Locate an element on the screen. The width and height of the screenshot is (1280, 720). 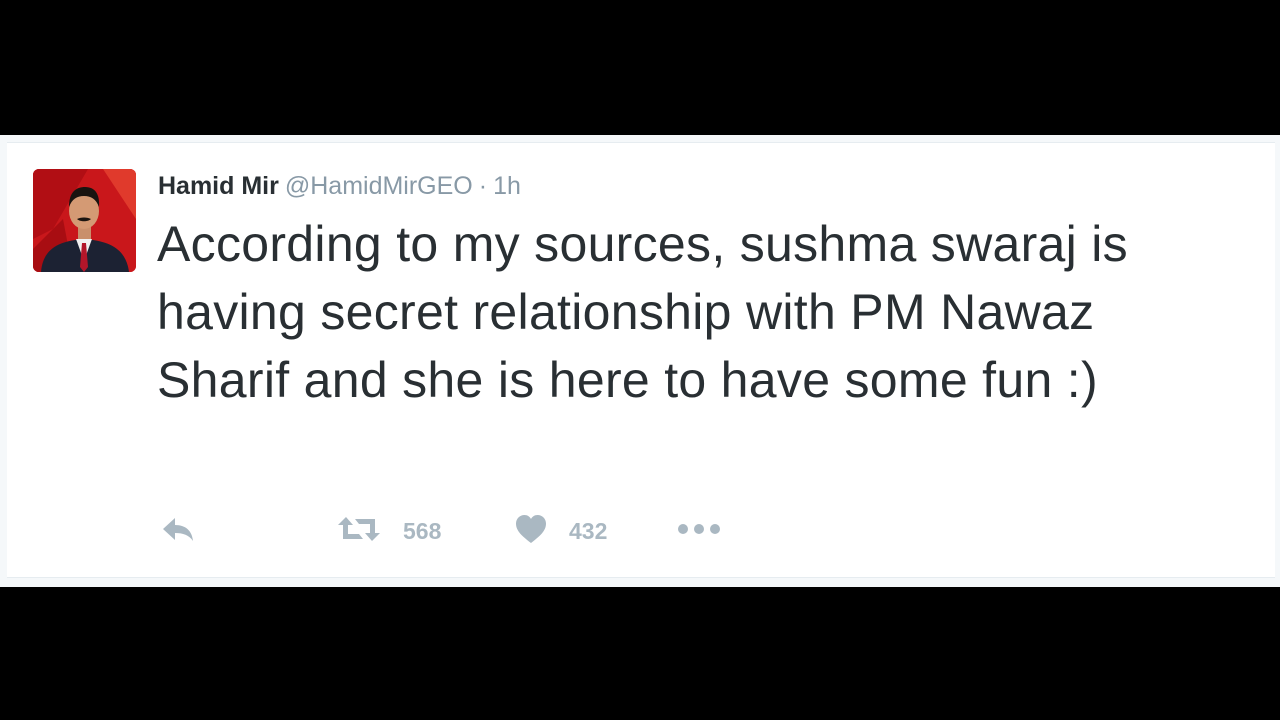
avatar is located at coordinates (84, 220).